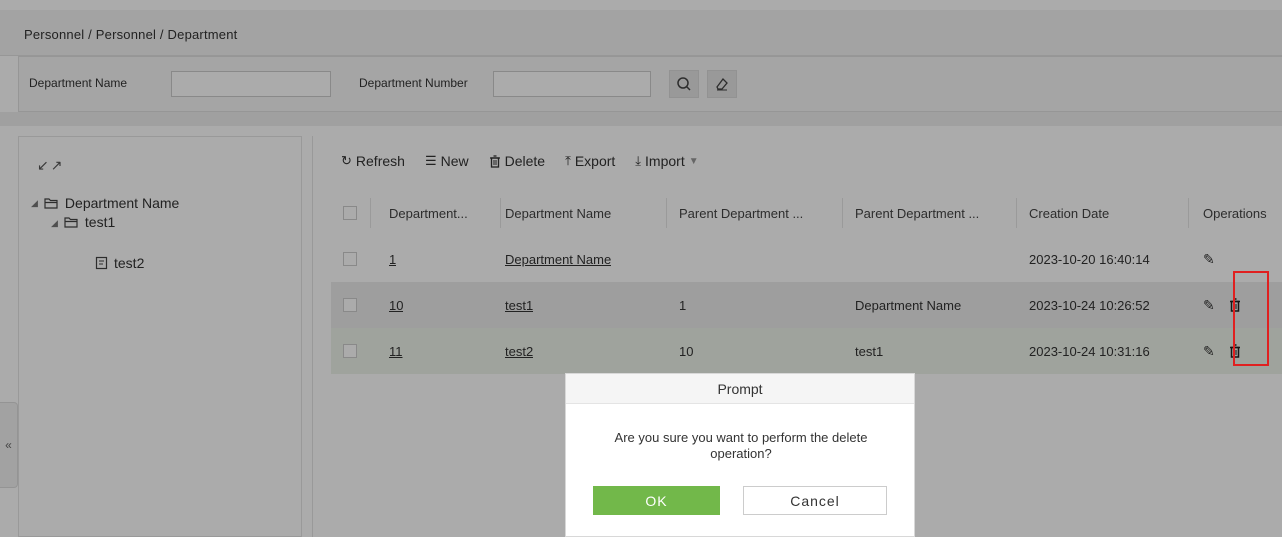  What do you see at coordinates (740, 389) in the screenshot?
I see `dialog-title: Prompt` at bounding box center [740, 389].